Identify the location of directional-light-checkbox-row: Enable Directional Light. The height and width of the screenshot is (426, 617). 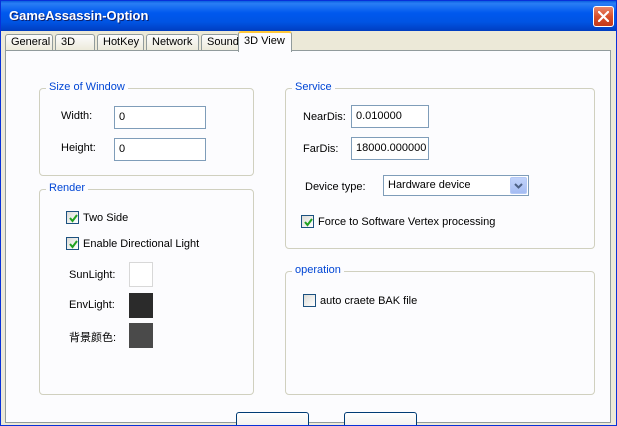
(132, 243).